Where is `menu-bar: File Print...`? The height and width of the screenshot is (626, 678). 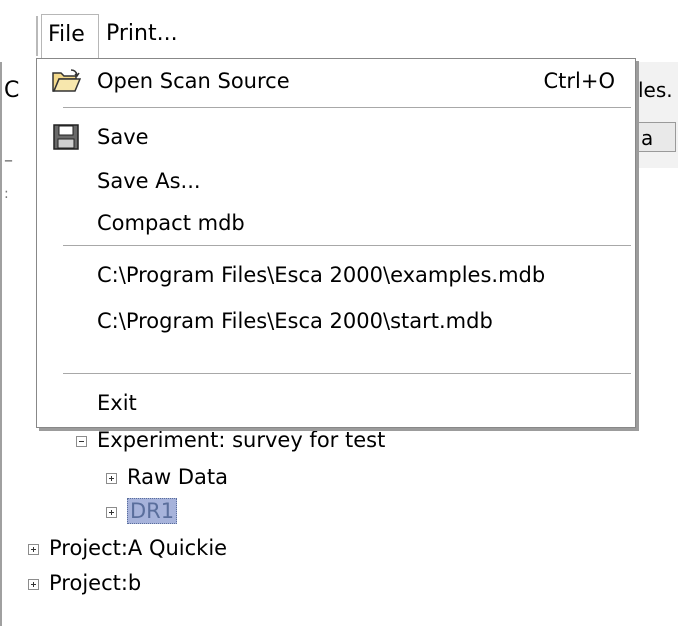
menu-bar: File Print... is located at coordinates (339, 31).